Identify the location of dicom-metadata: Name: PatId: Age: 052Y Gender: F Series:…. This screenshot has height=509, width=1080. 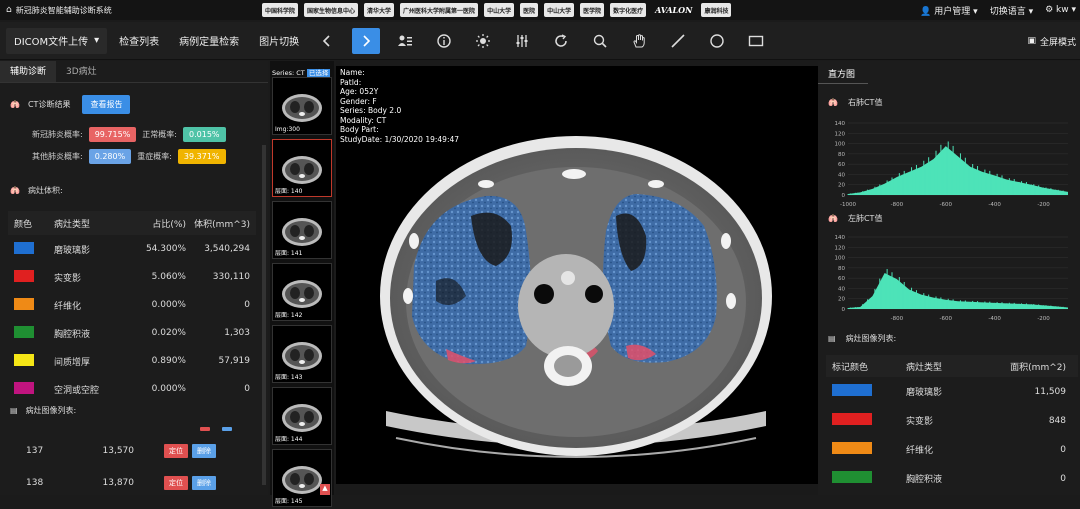
(399, 106).